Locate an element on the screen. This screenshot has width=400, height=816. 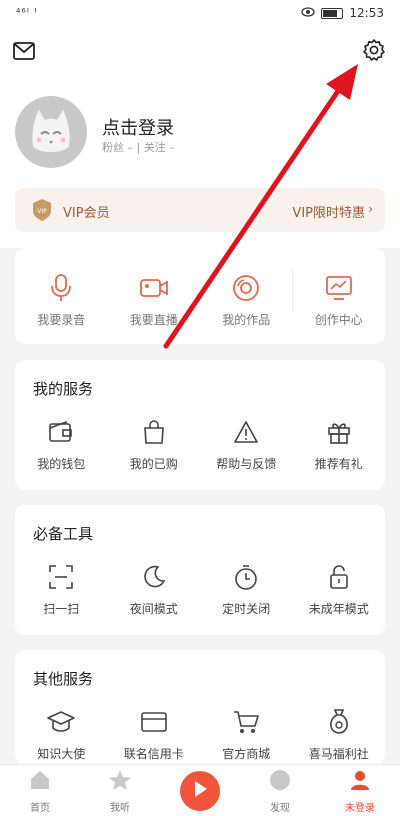
video-camera-icon is located at coordinates (154, 288).